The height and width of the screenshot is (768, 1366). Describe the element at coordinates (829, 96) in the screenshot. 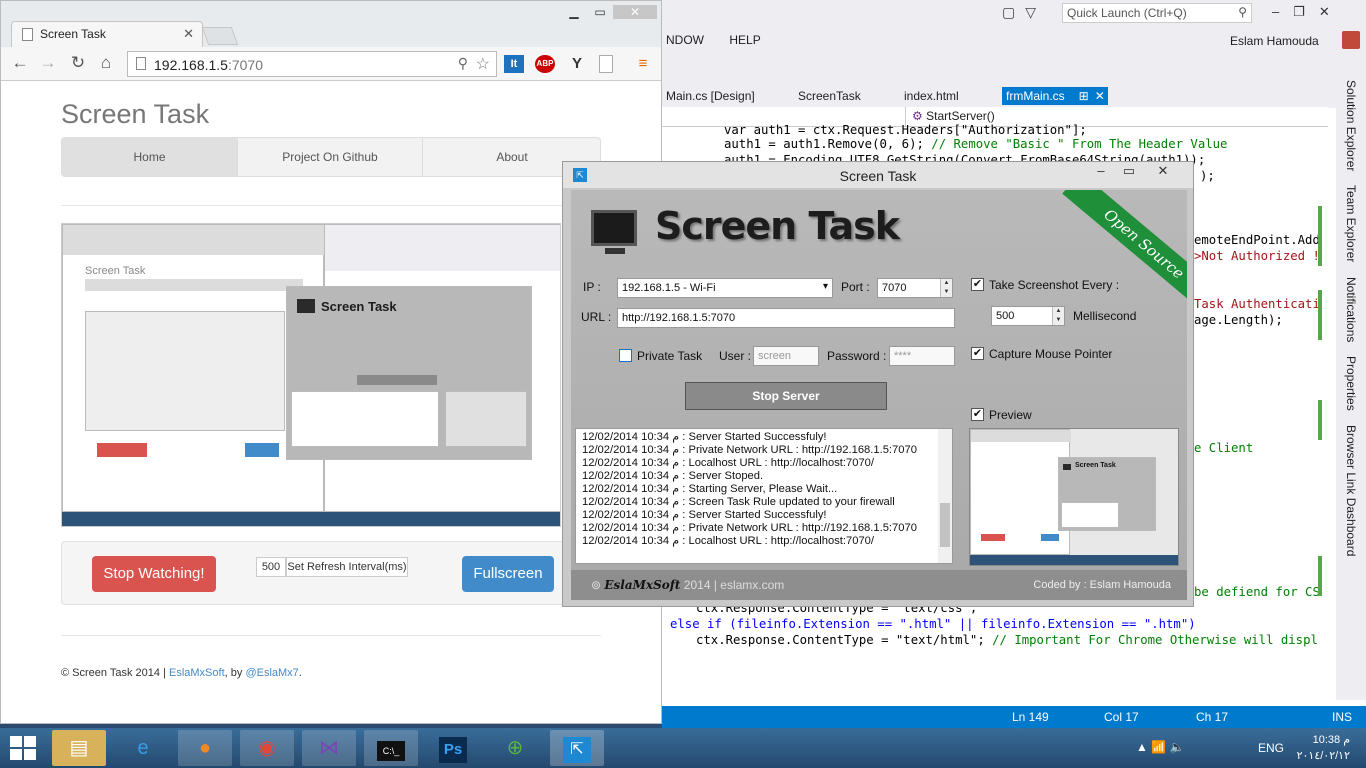

I see `tab-screentask: ScreenTask` at that location.